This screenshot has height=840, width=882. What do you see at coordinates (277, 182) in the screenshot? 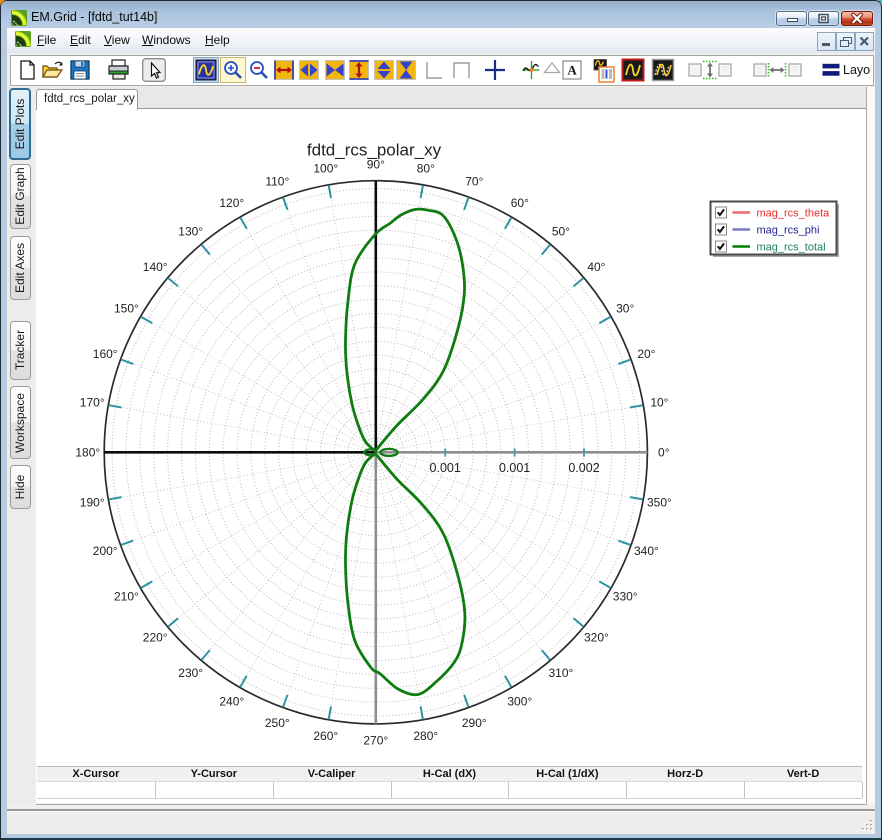
I see `svg-text: 110°` at bounding box center [277, 182].